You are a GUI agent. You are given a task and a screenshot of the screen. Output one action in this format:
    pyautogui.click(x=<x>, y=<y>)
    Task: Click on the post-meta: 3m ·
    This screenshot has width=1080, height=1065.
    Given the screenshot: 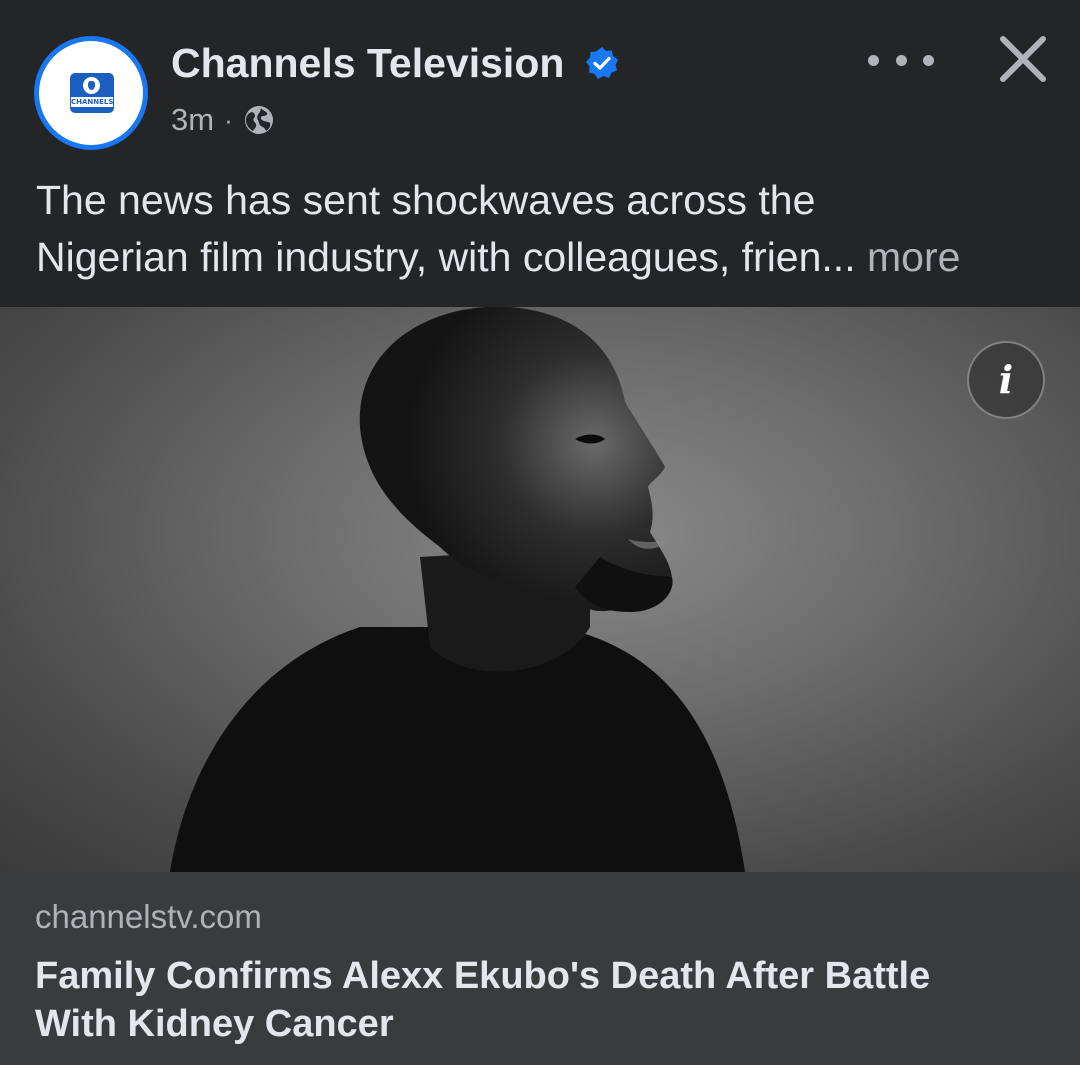 What is the action you would take?
    pyautogui.click(x=223, y=120)
    